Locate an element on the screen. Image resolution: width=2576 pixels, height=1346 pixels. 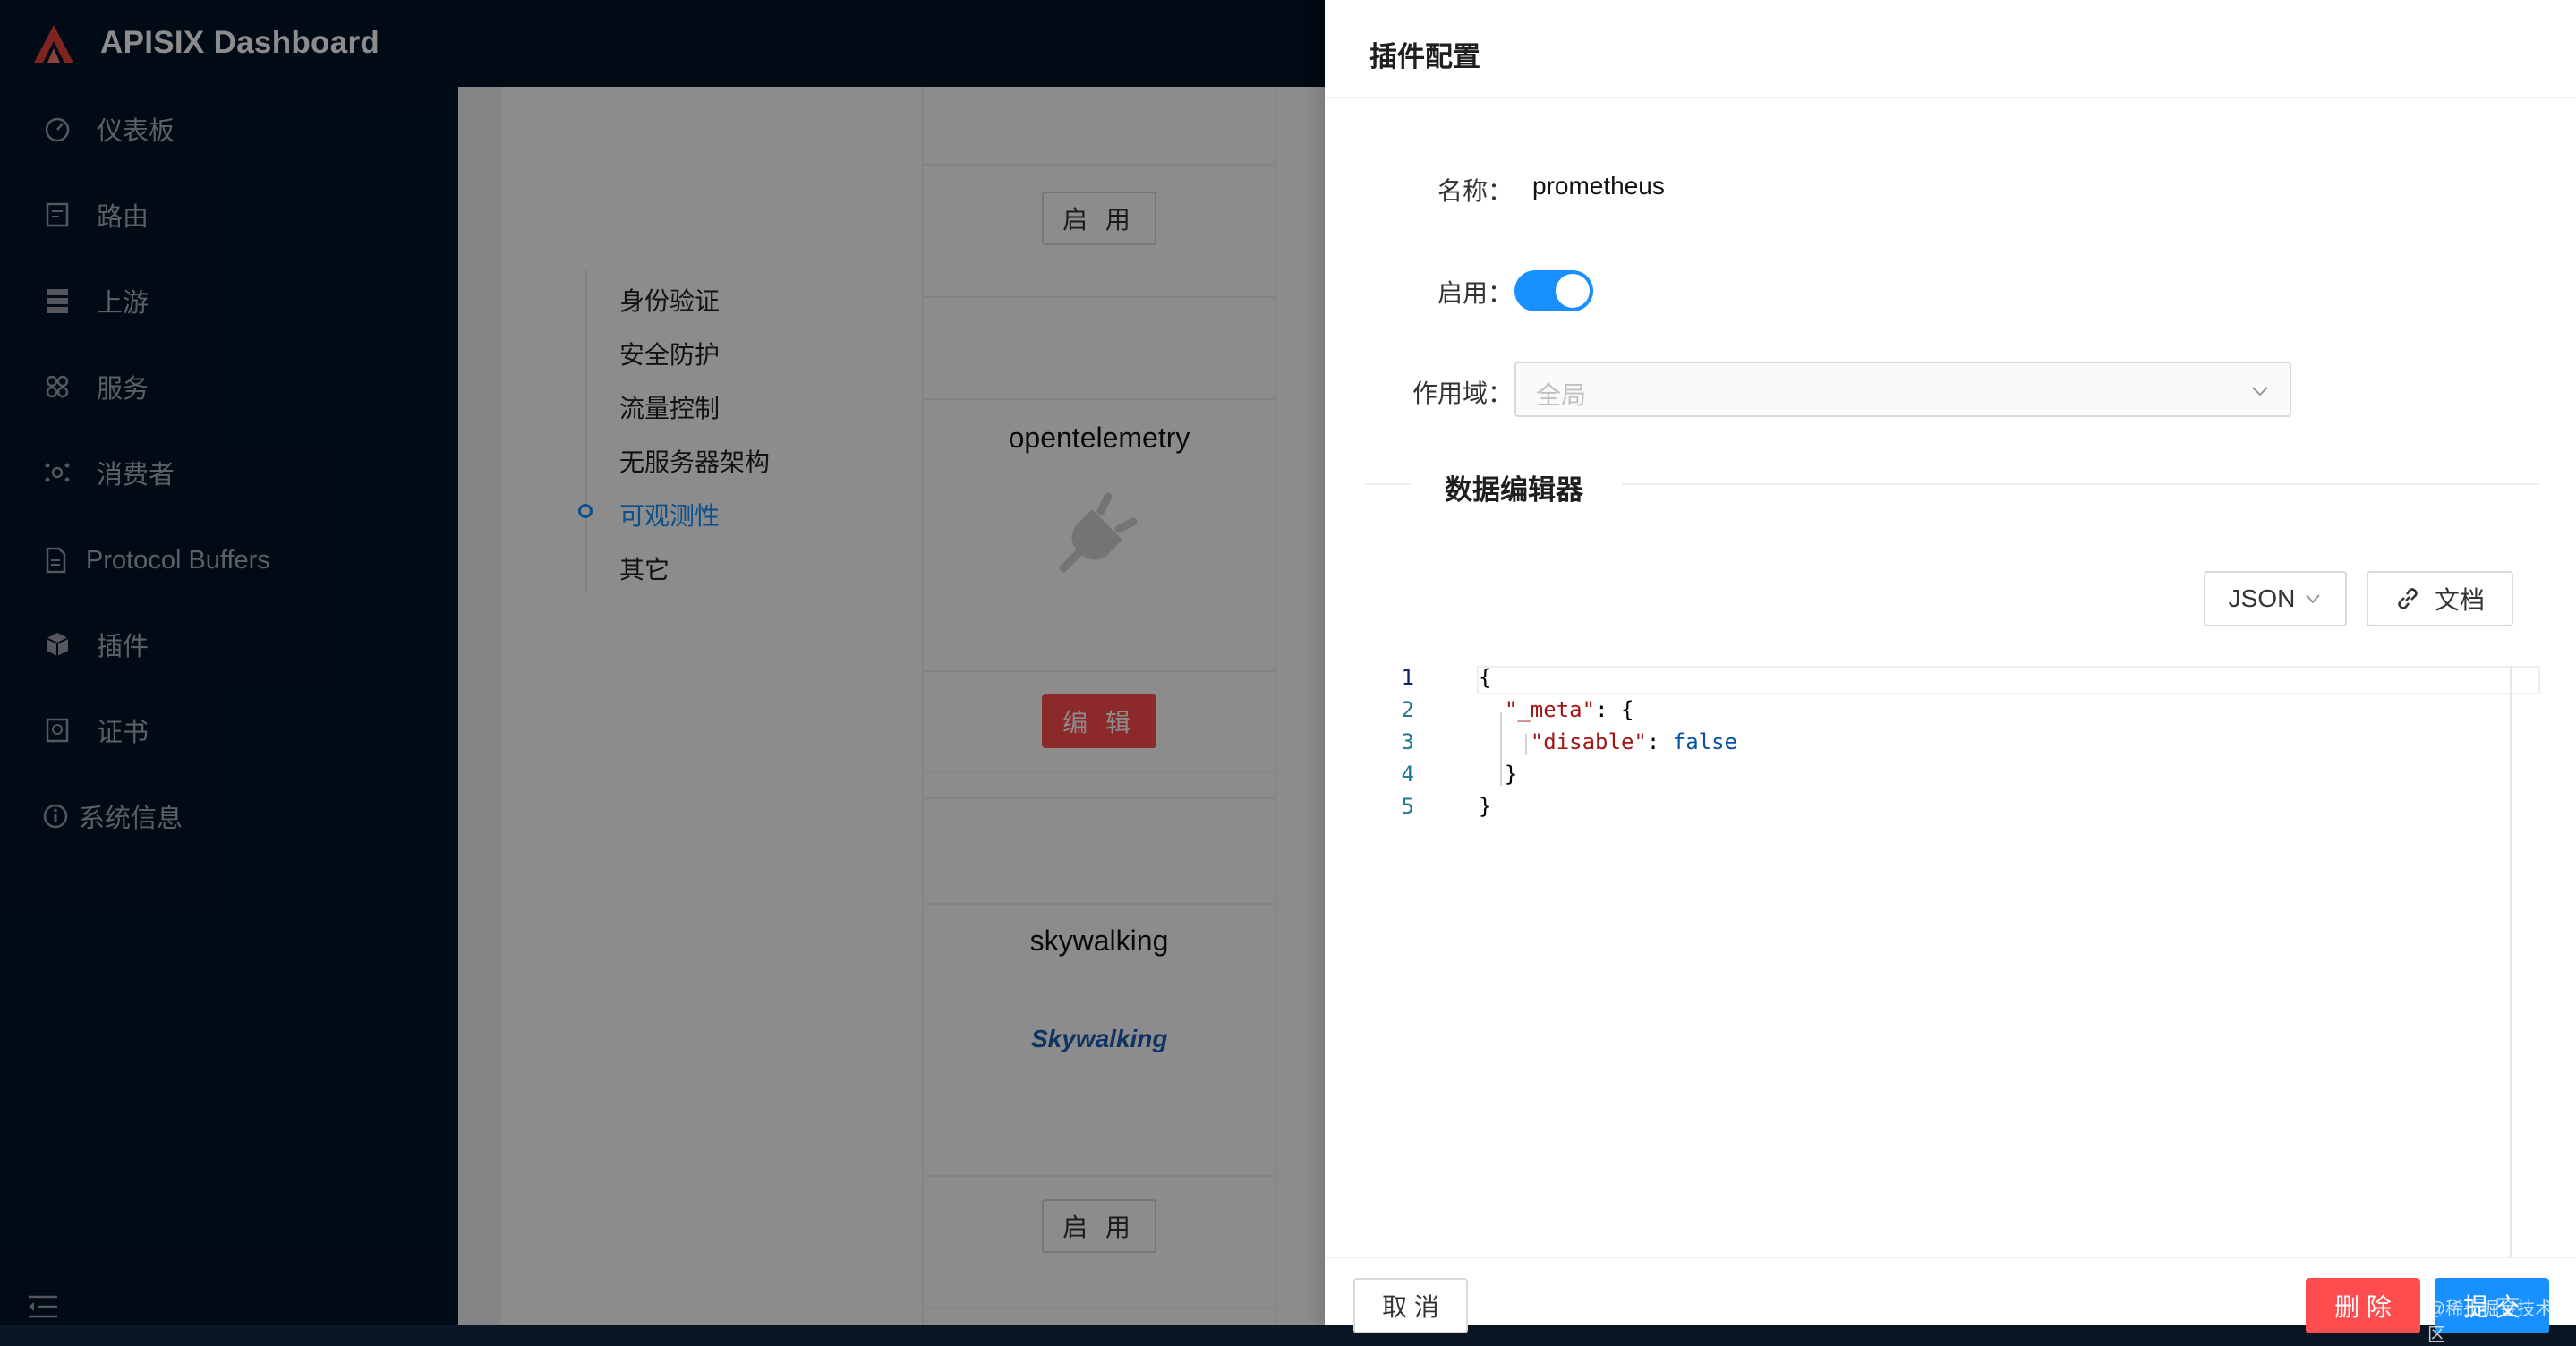
drawer-header: 插件配置 is located at coordinates (1950, 49).